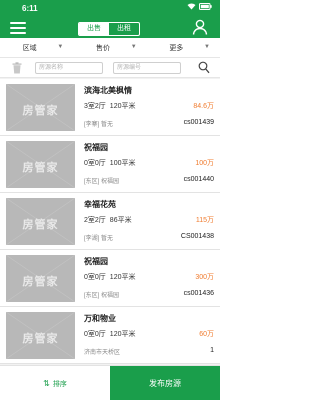 The width and height of the screenshot is (320, 400). I want to click on listing-code: cs001436, so click(198, 293).